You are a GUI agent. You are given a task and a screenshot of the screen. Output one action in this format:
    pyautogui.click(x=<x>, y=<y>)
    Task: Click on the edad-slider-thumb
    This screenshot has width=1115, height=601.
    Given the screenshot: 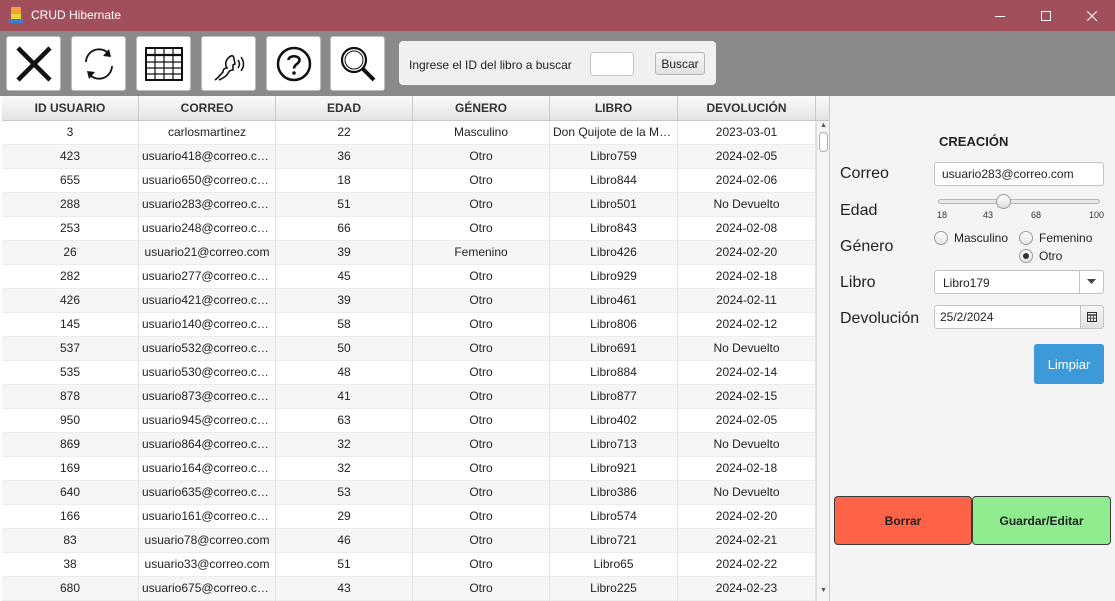 What is the action you would take?
    pyautogui.click(x=1004, y=201)
    